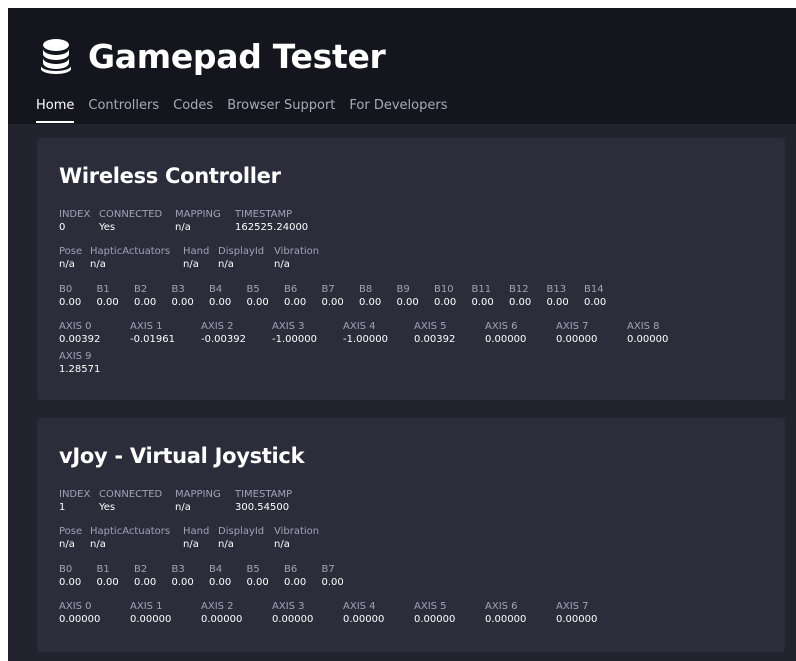 The width and height of the screenshot is (796, 661). What do you see at coordinates (70, 296) in the screenshot?
I see `button-cell: B0 0.00` at bounding box center [70, 296].